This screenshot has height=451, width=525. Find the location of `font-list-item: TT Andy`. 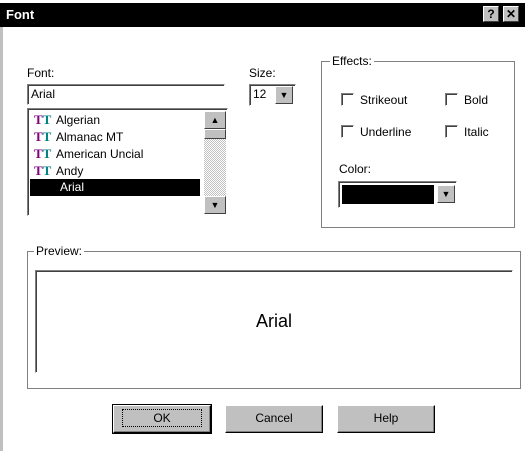

font-list-item: TT Andy is located at coordinates (115, 170).